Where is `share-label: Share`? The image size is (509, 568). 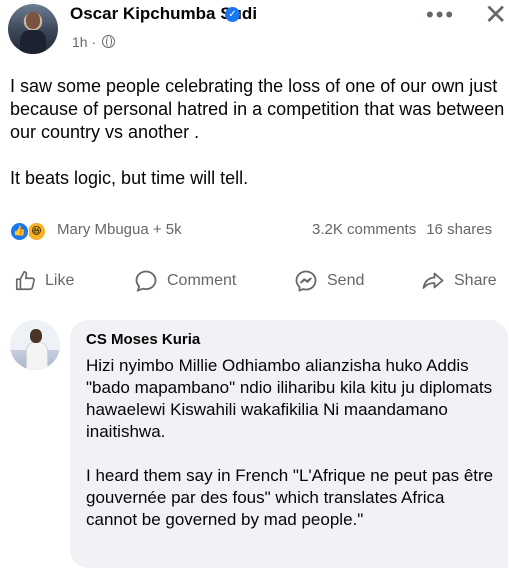
share-label: Share is located at coordinates (475, 280).